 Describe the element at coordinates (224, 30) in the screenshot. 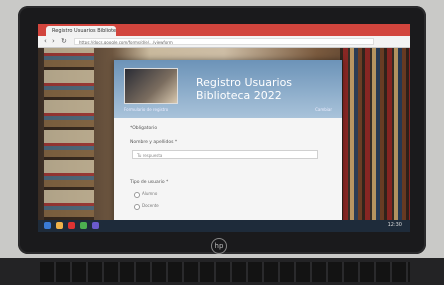

I see `browser-titlebar: Registro Usuarios Biblioteca` at that location.